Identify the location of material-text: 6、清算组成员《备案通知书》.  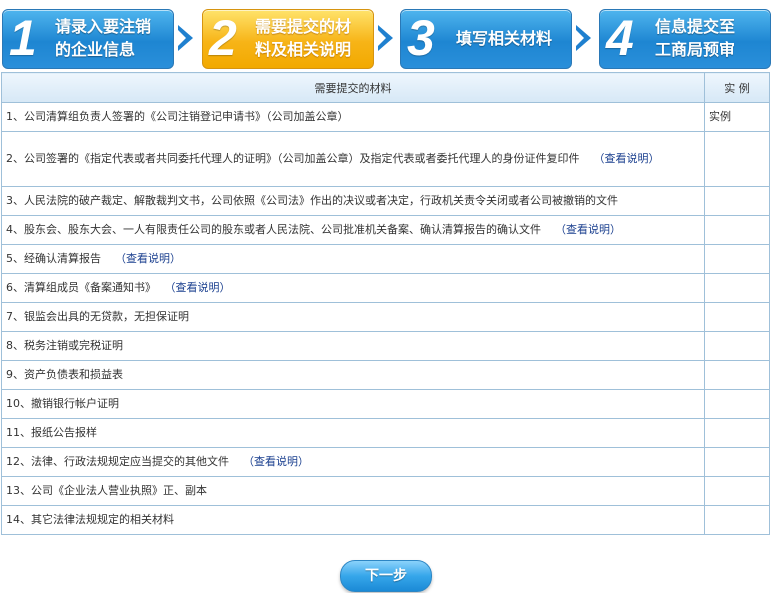
(81, 287).